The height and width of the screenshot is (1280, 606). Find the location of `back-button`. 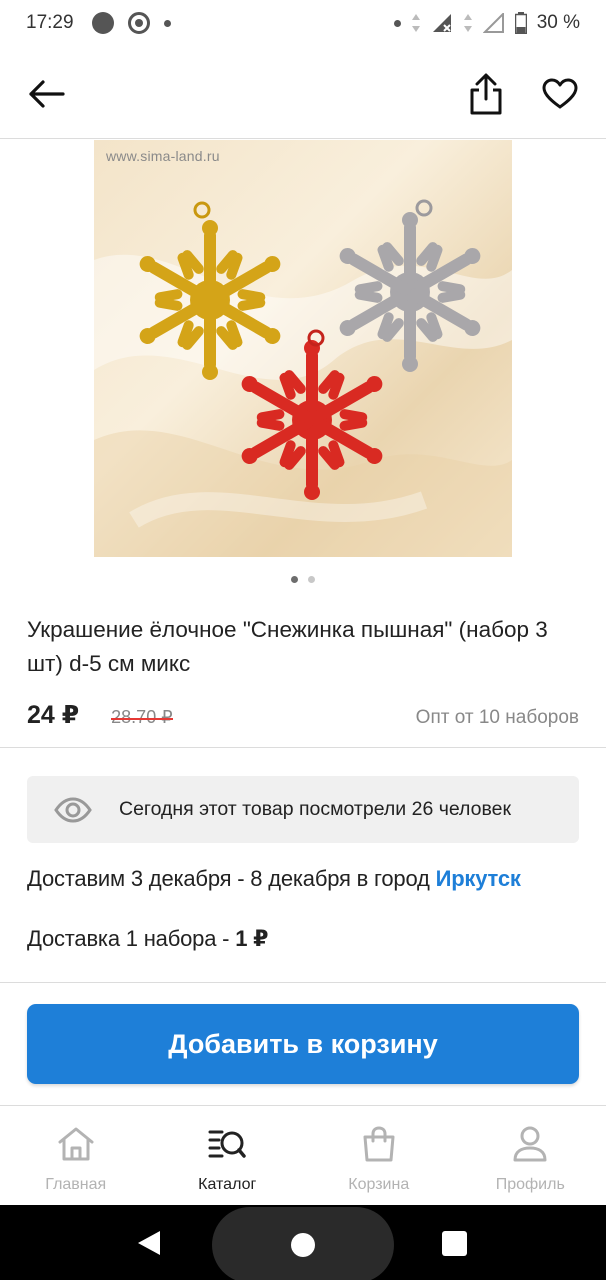

back-button is located at coordinates (46, 94).